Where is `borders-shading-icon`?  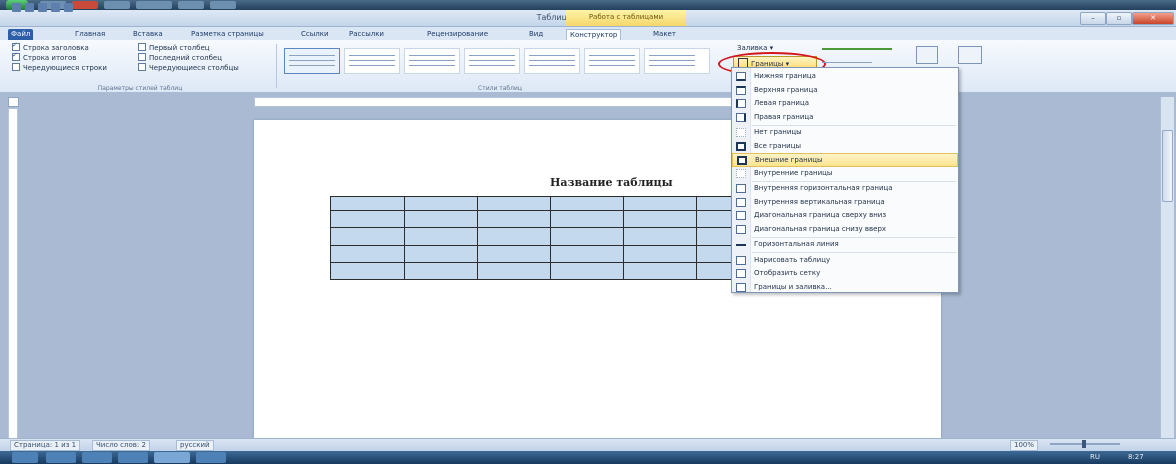
borders-shading-icon is located at coordinates (741, 287).